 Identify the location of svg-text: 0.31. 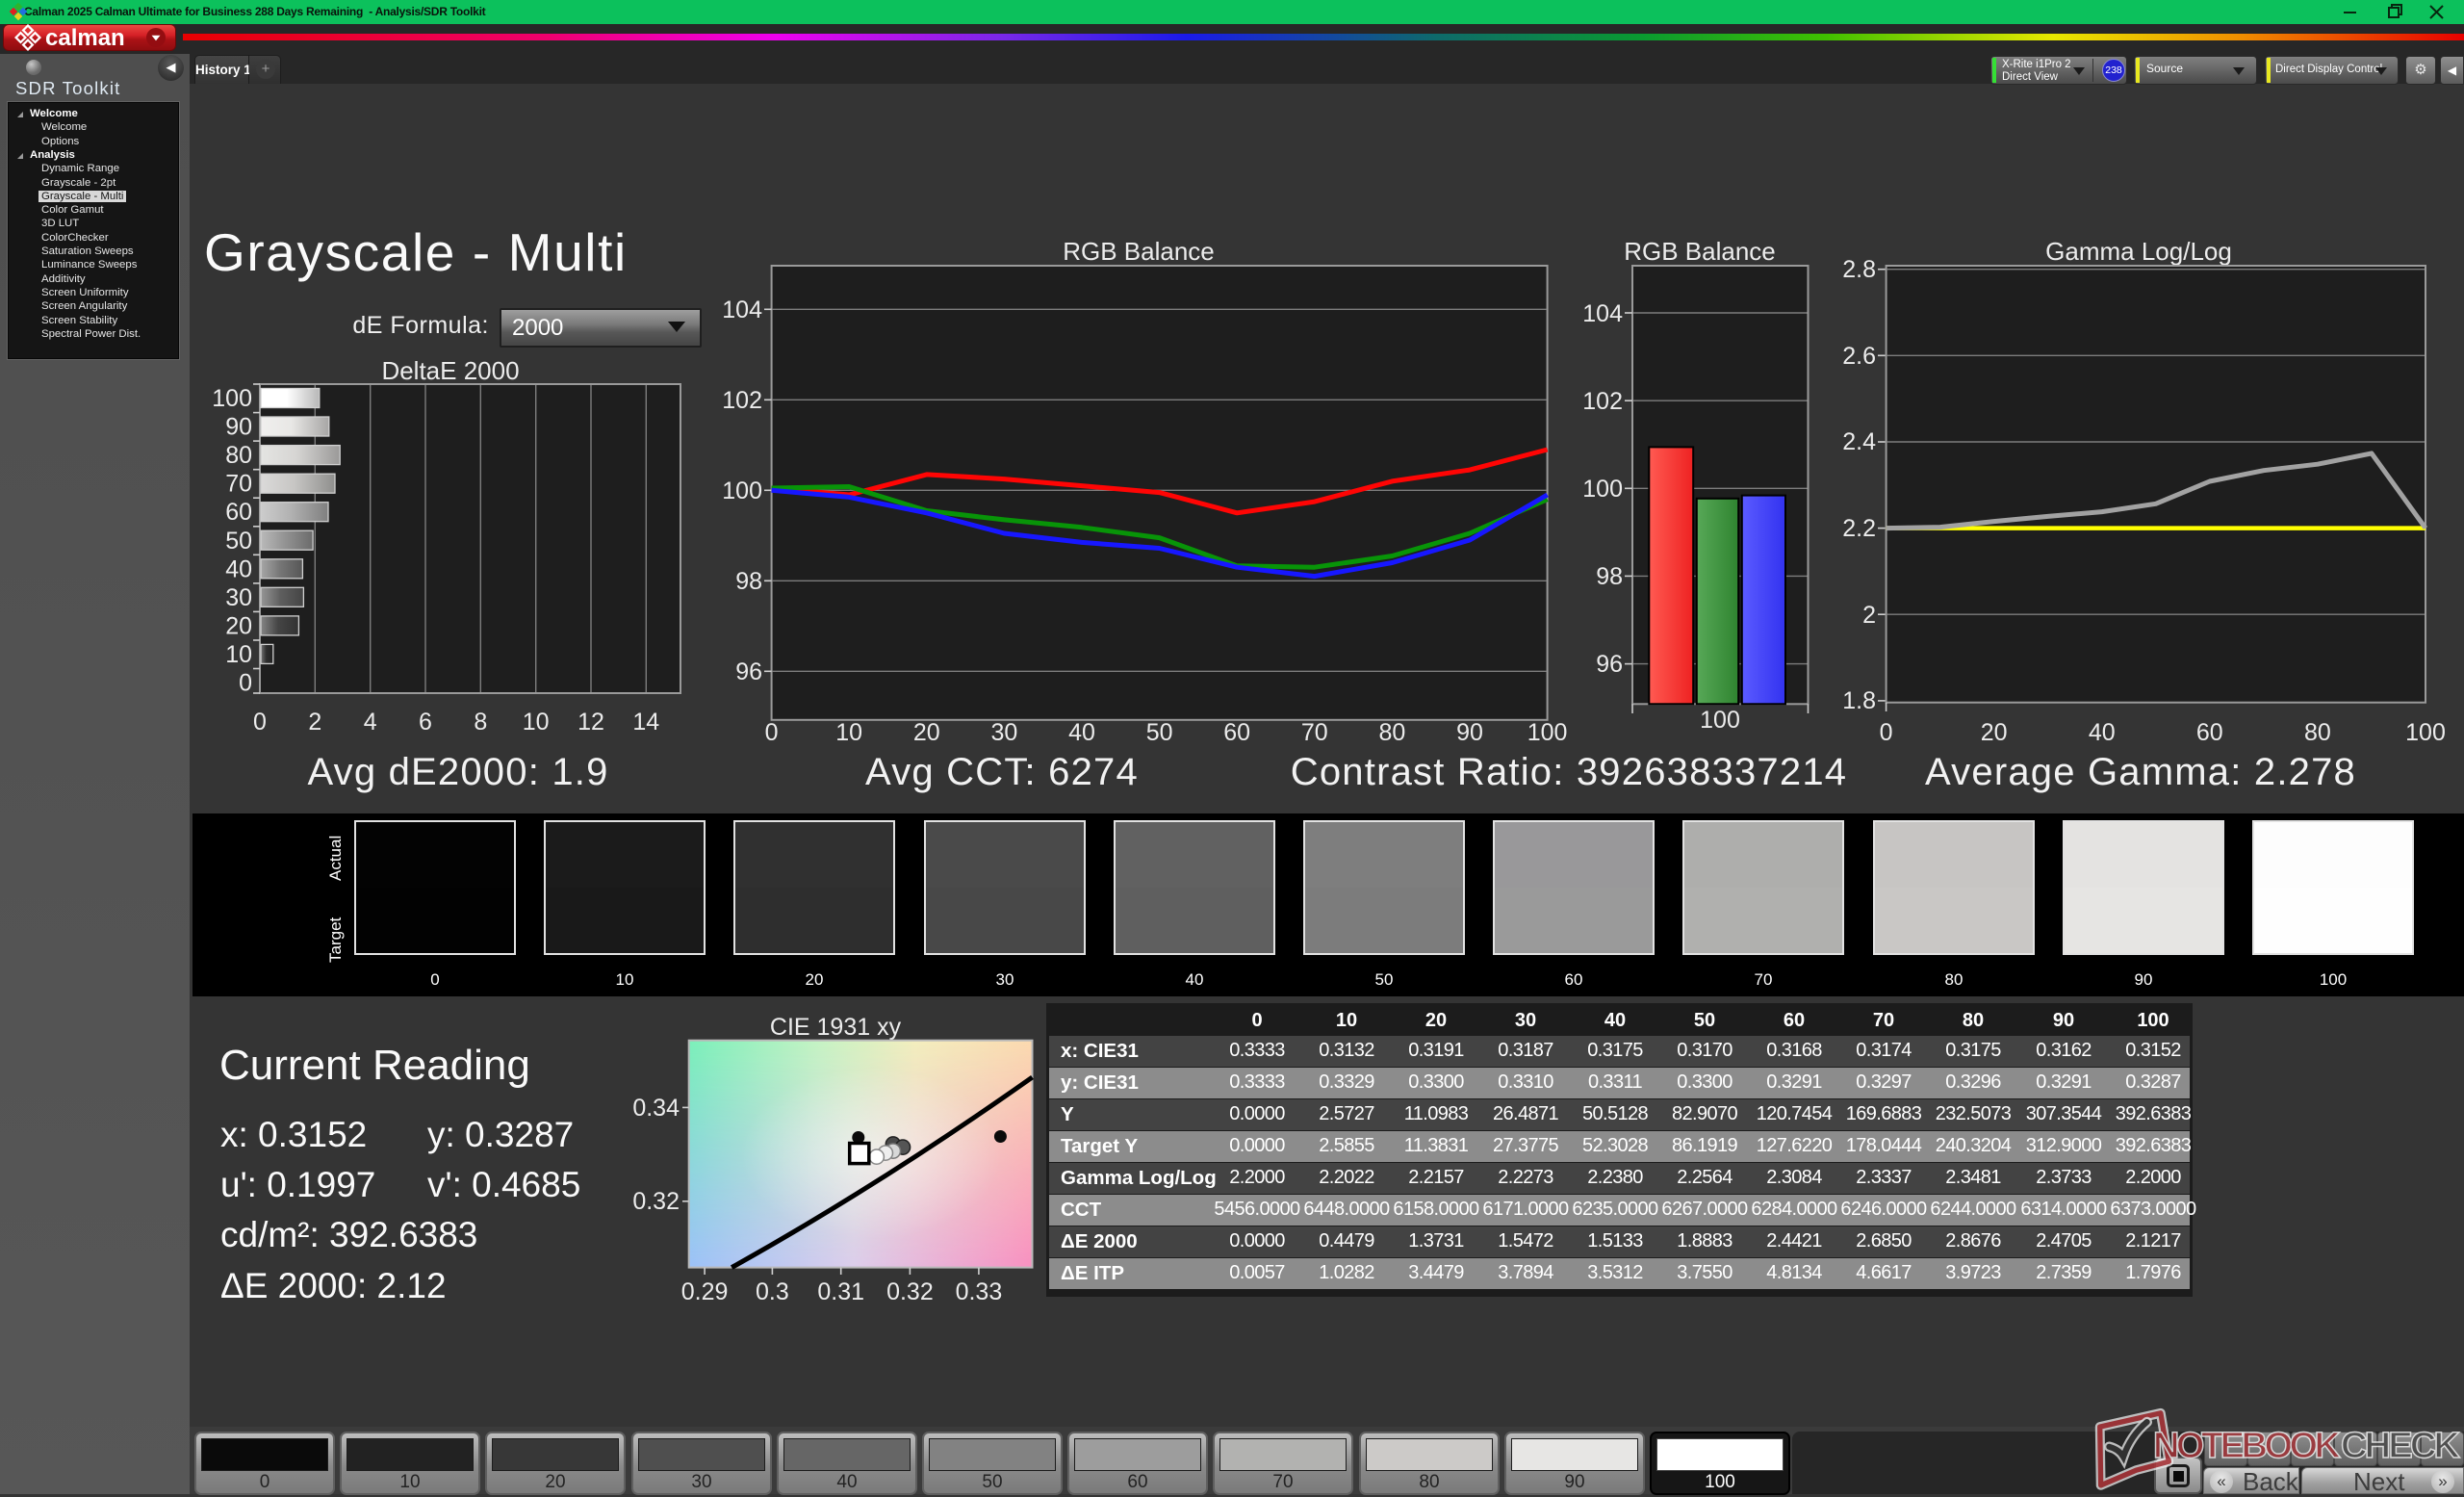
(840, 1291).